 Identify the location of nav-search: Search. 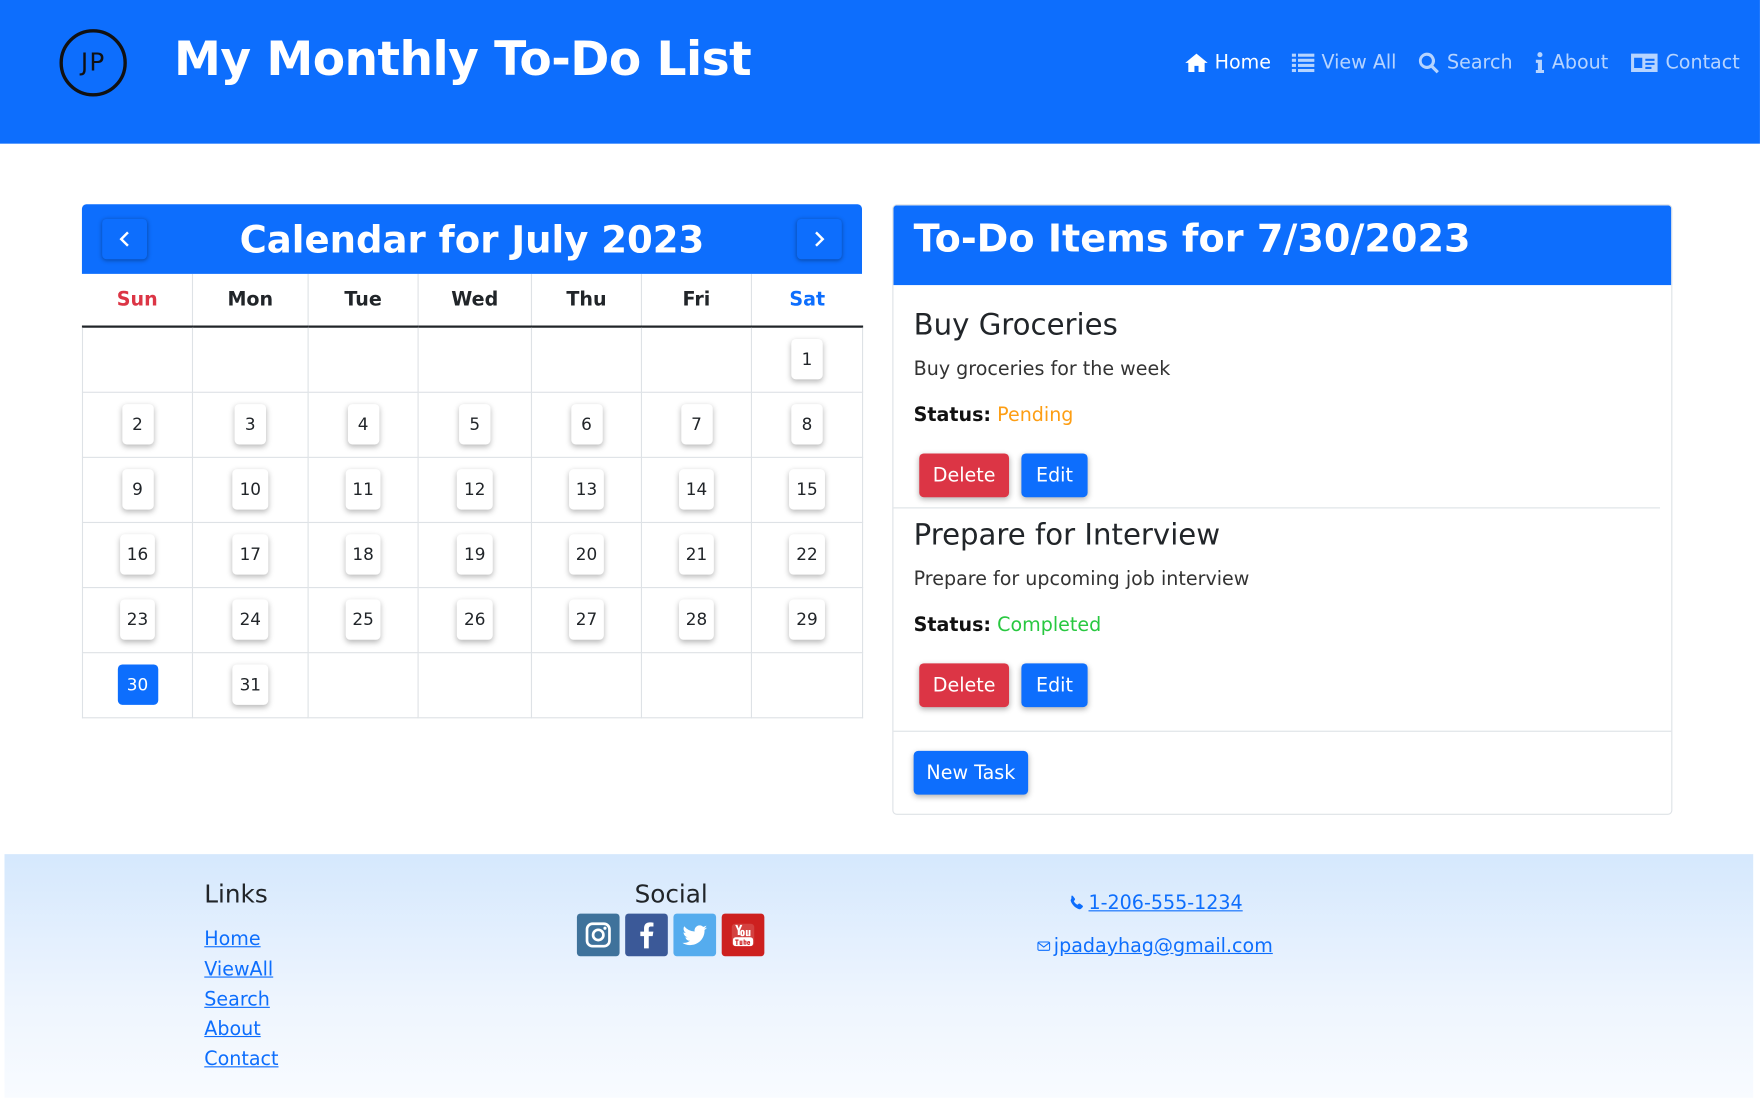
(1465, 63).